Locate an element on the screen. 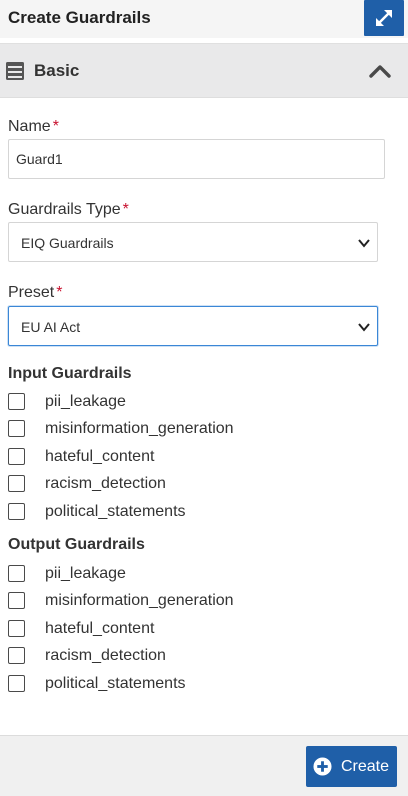  server-icon is located at coordinates (15, 71).